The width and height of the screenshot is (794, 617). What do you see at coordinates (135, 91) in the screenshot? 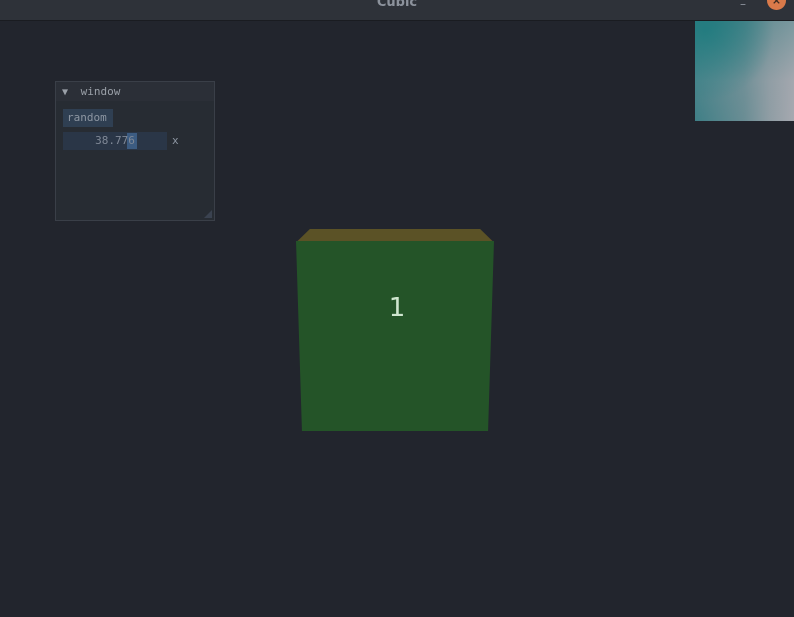
I see `imgui-window-title-bar: ▼ window` at bounding box center [135, 91].